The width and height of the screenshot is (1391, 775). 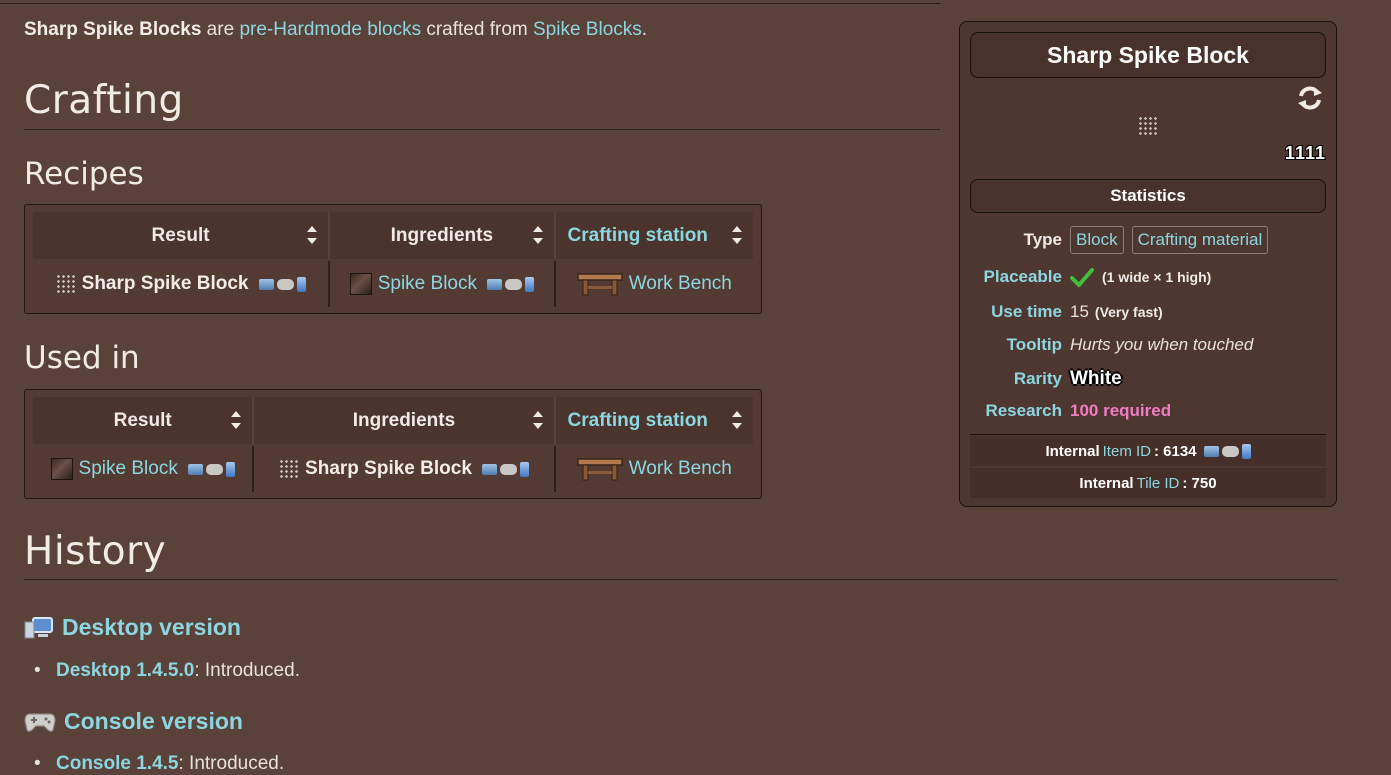 I want to click on heading-history: History, so click(x=95, y=551).